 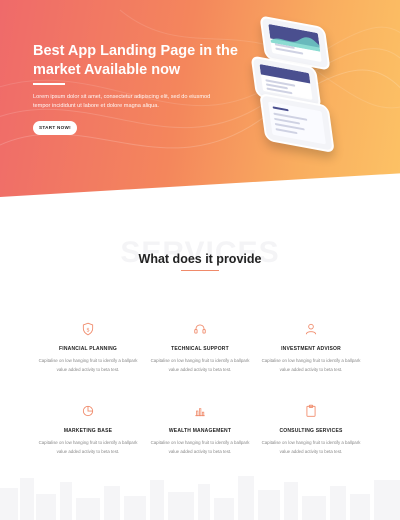 I want to click on shield-dollar-icon: $, so click(x=88, y=329).